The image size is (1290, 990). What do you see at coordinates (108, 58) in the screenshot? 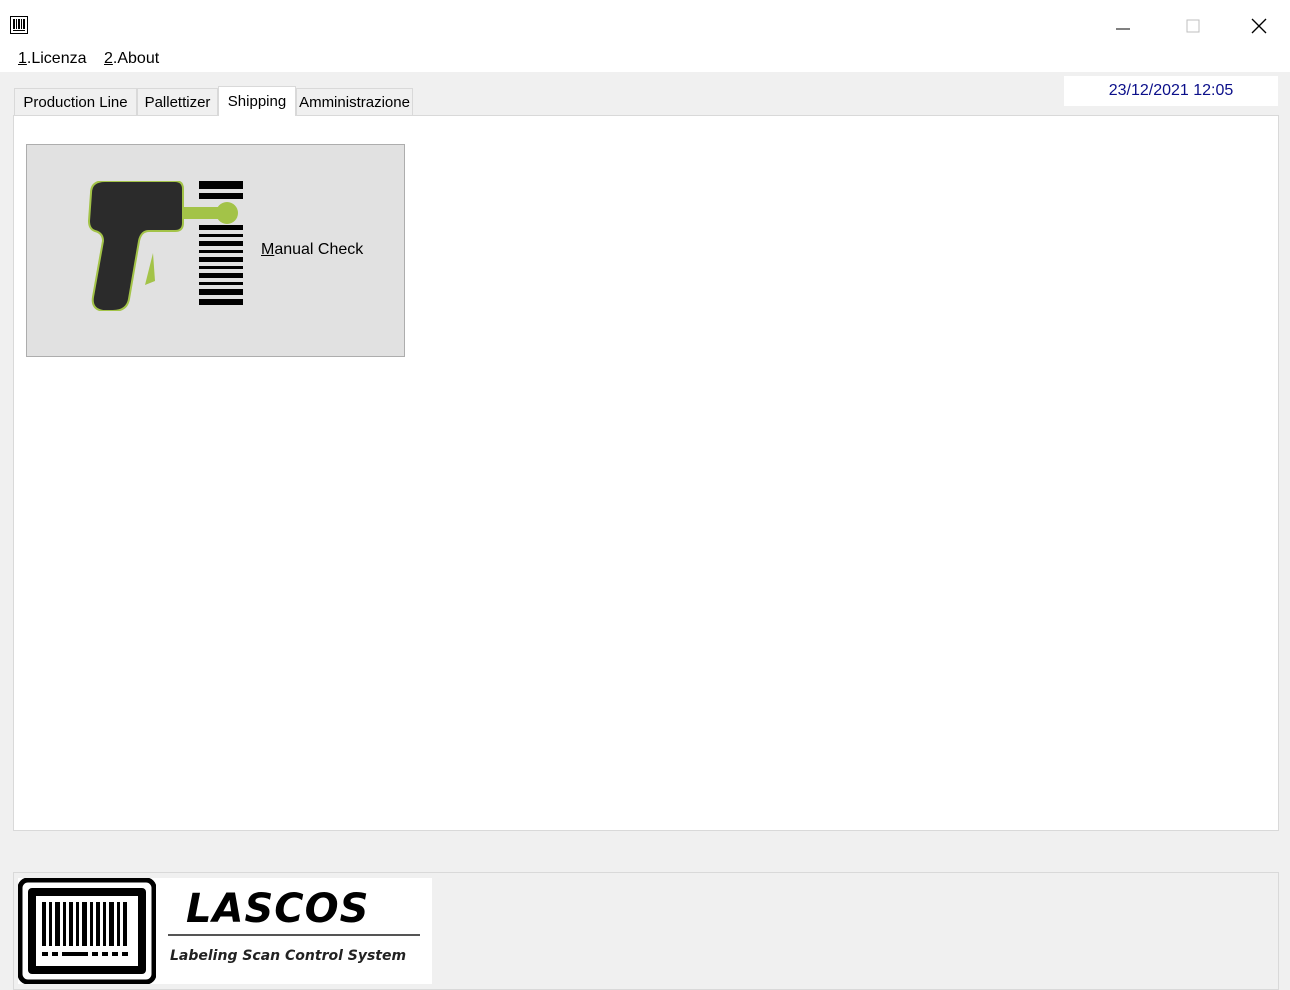
I see `menu-about-accel: 2` at bounding box center [108, 58].